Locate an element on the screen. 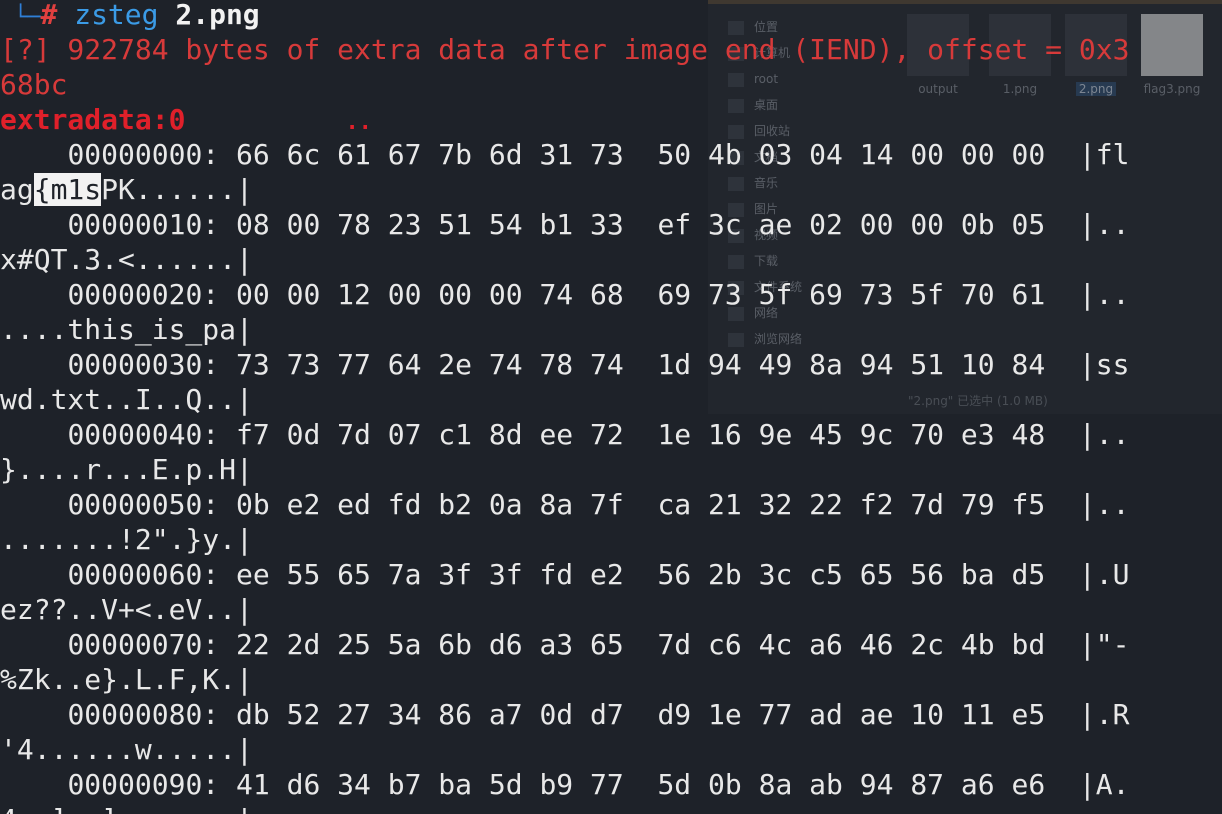 The image size is (1222, 814). hexdump-row-wrap: }....r...E.p.H| is located at coordinates (126, 469).